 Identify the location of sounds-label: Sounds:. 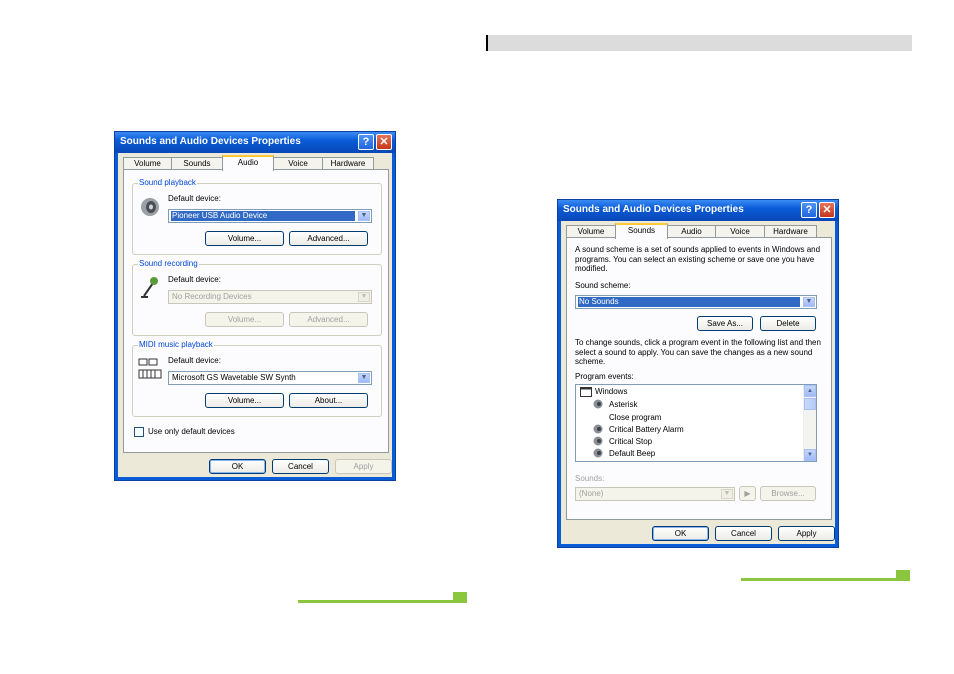
(590, 478).